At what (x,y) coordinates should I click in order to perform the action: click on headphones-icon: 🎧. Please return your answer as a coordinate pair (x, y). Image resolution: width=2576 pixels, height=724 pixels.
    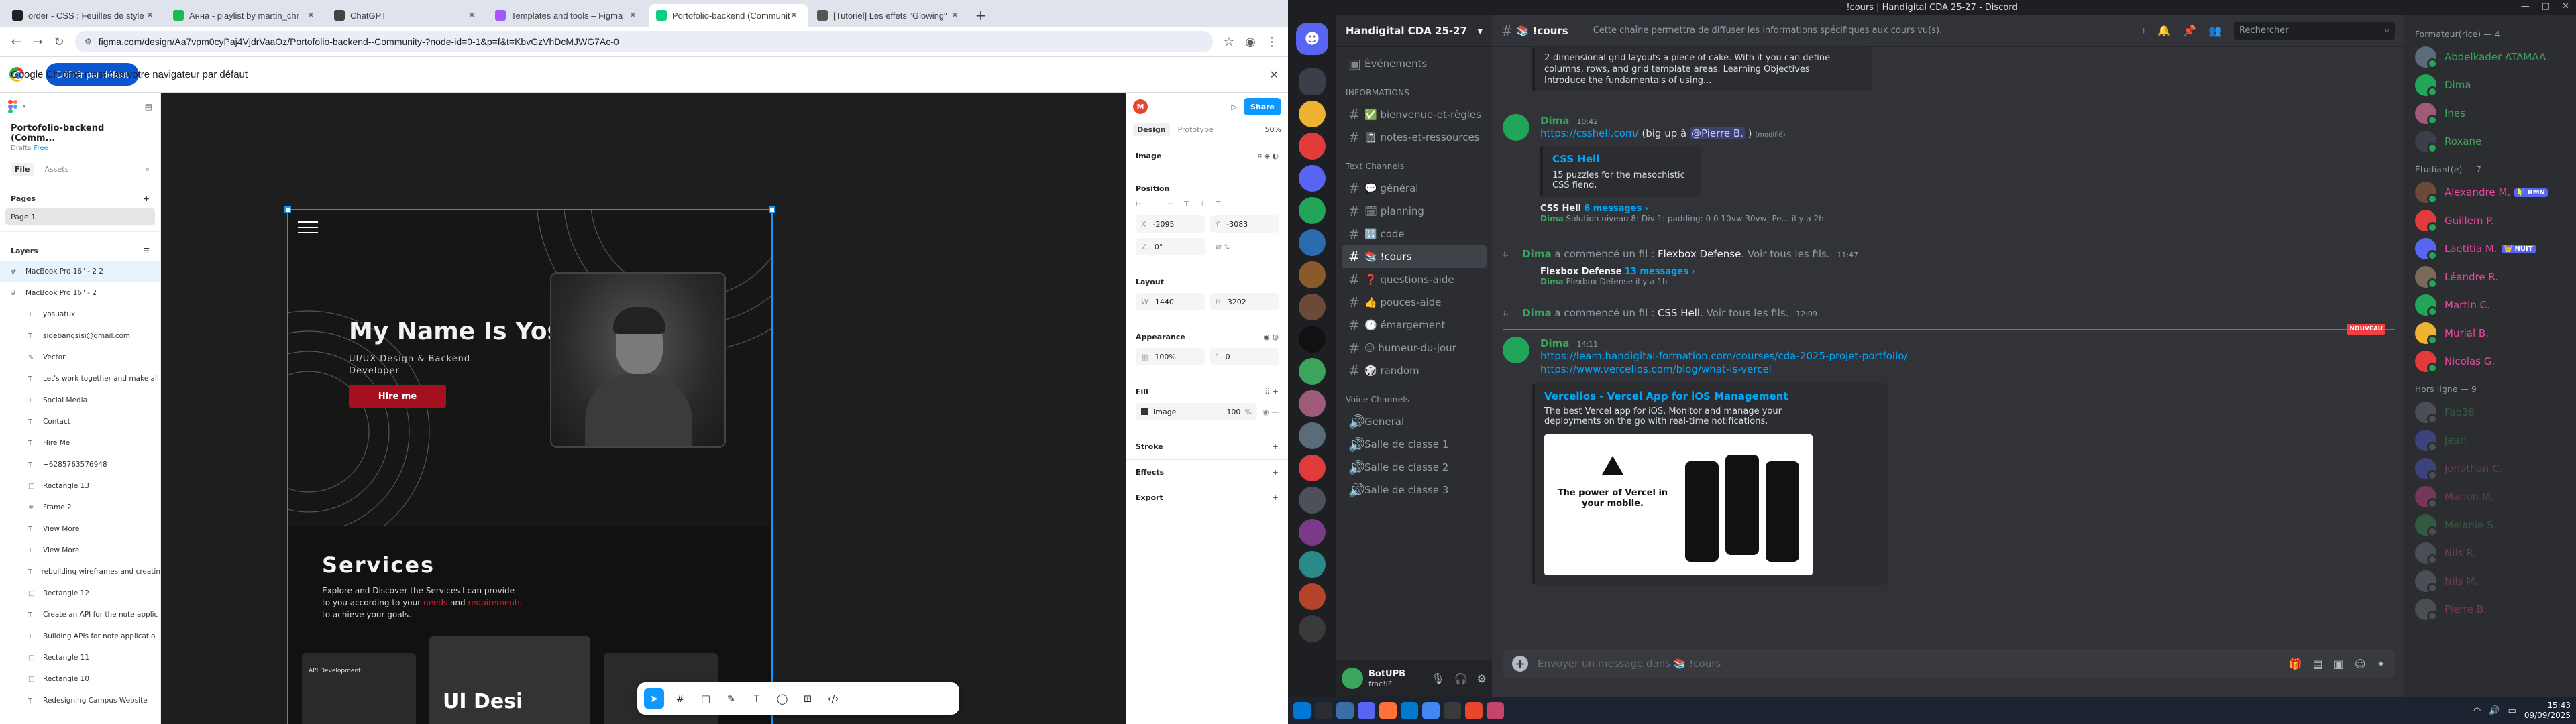
    Looking at the image, I should click on (1461, 678).